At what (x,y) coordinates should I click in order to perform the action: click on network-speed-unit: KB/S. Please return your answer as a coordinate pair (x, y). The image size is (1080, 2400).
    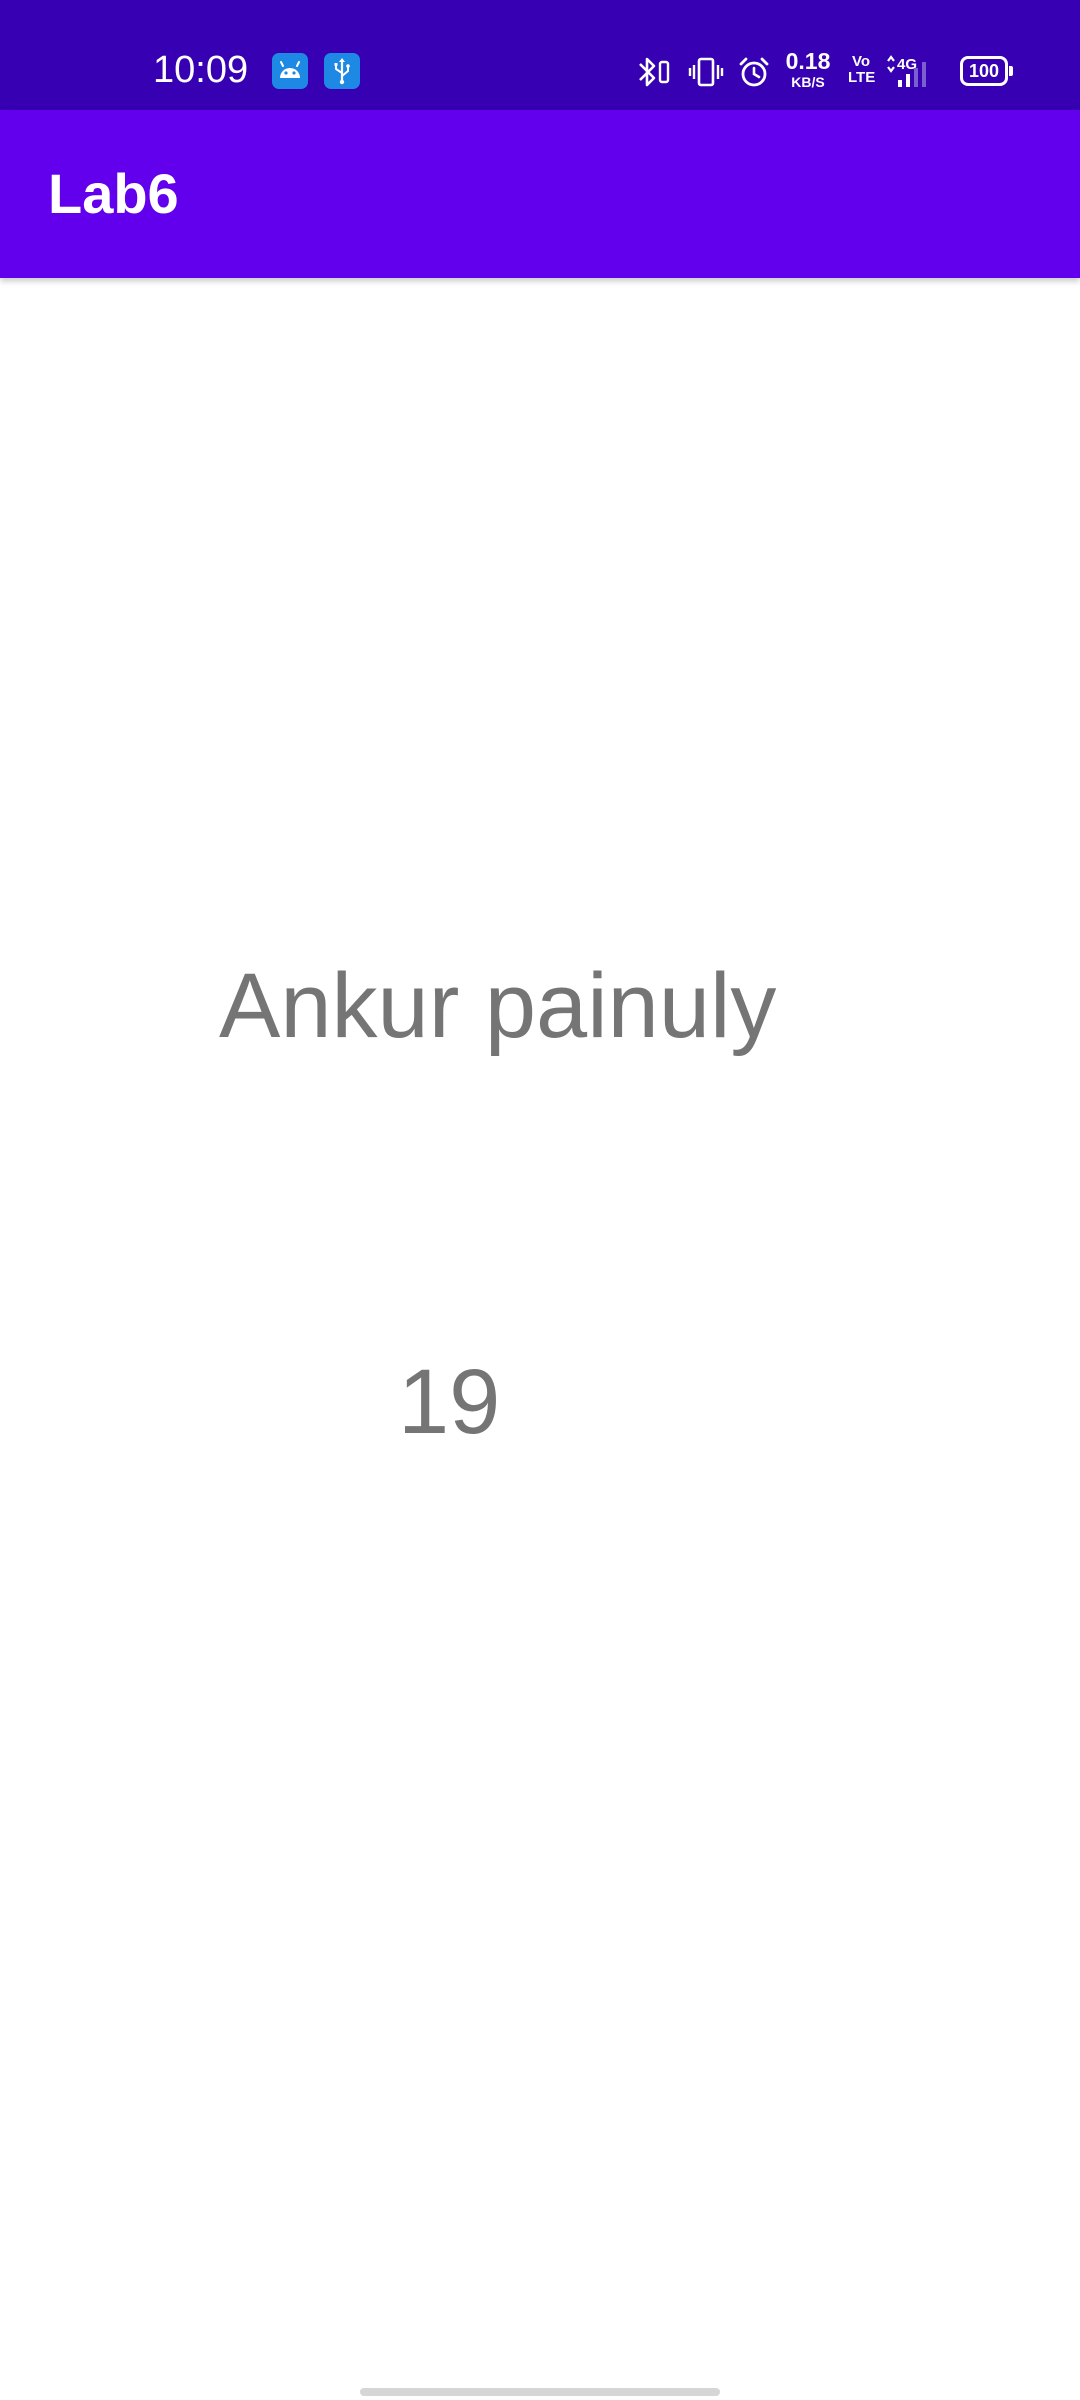
    Looking at the image, I should click on (808, 82).